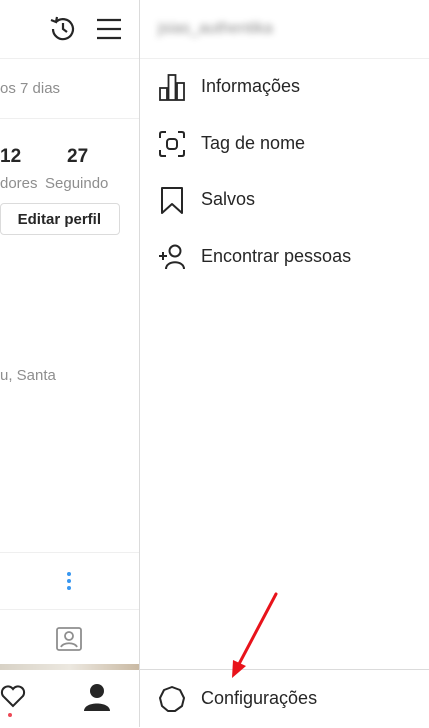 Image resolution: width=429 pixels, height=728 pixels. I want to click on tagged-photos-icon, so click(69, 639).